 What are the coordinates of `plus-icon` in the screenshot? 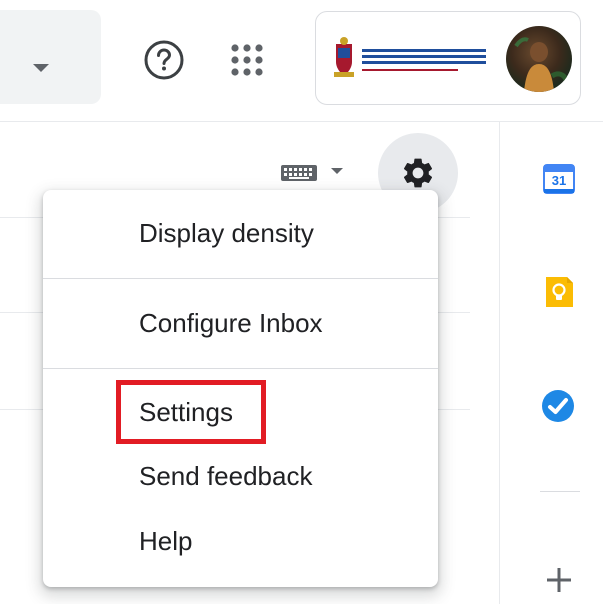 It's located at (559, 580).